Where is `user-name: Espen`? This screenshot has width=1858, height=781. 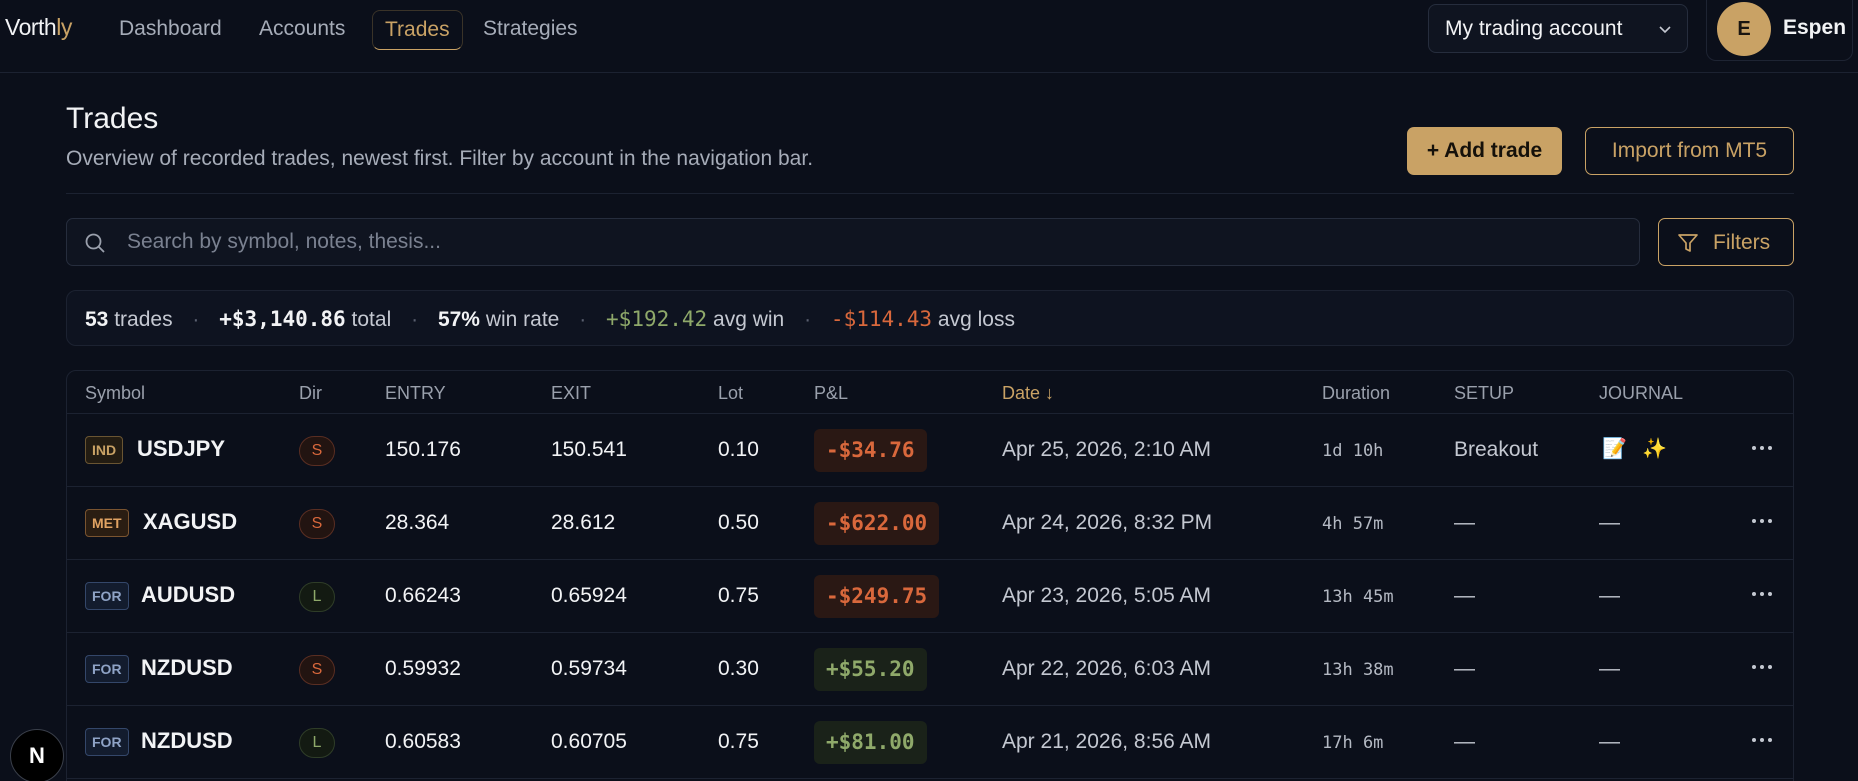
user-name: Espen is located at coordinates (1815, 27).